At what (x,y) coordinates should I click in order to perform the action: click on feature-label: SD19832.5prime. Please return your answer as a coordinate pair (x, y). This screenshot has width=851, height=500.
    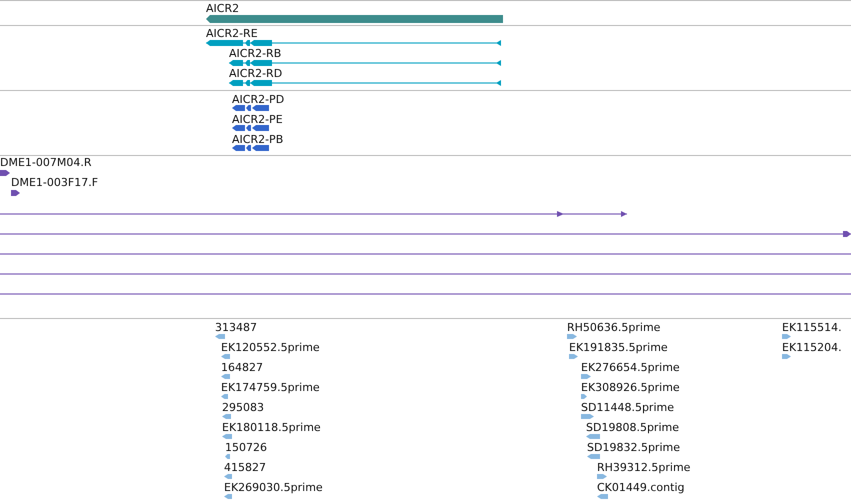
    Looking at the image, I should click on (633, 448).